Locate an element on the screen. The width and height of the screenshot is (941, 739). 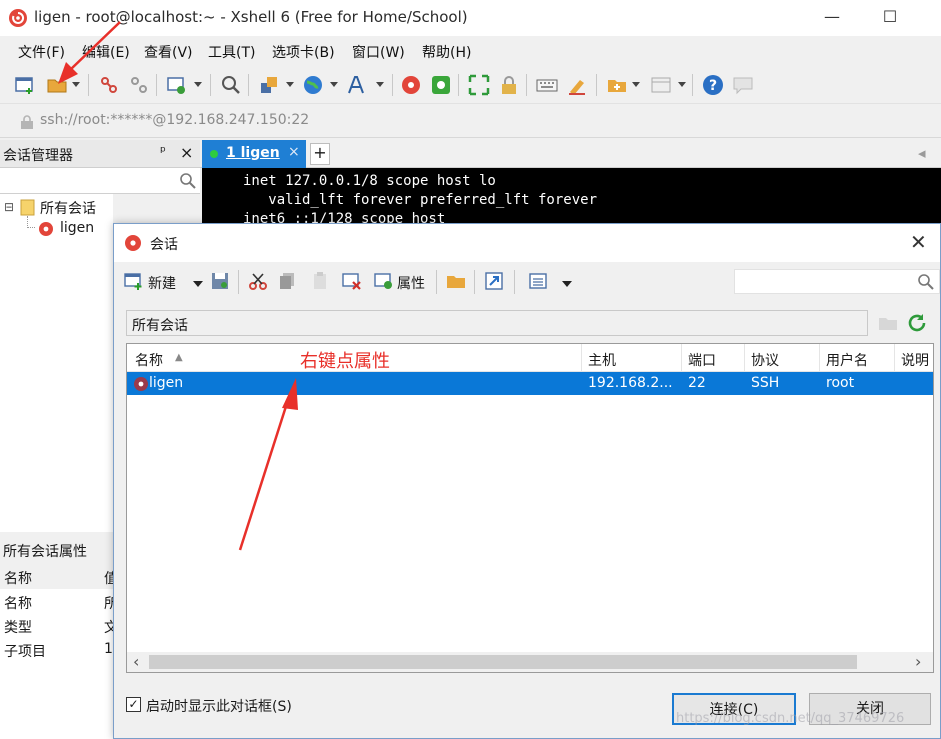
column-header-host: 主机 is located at coordinates (602, 360).